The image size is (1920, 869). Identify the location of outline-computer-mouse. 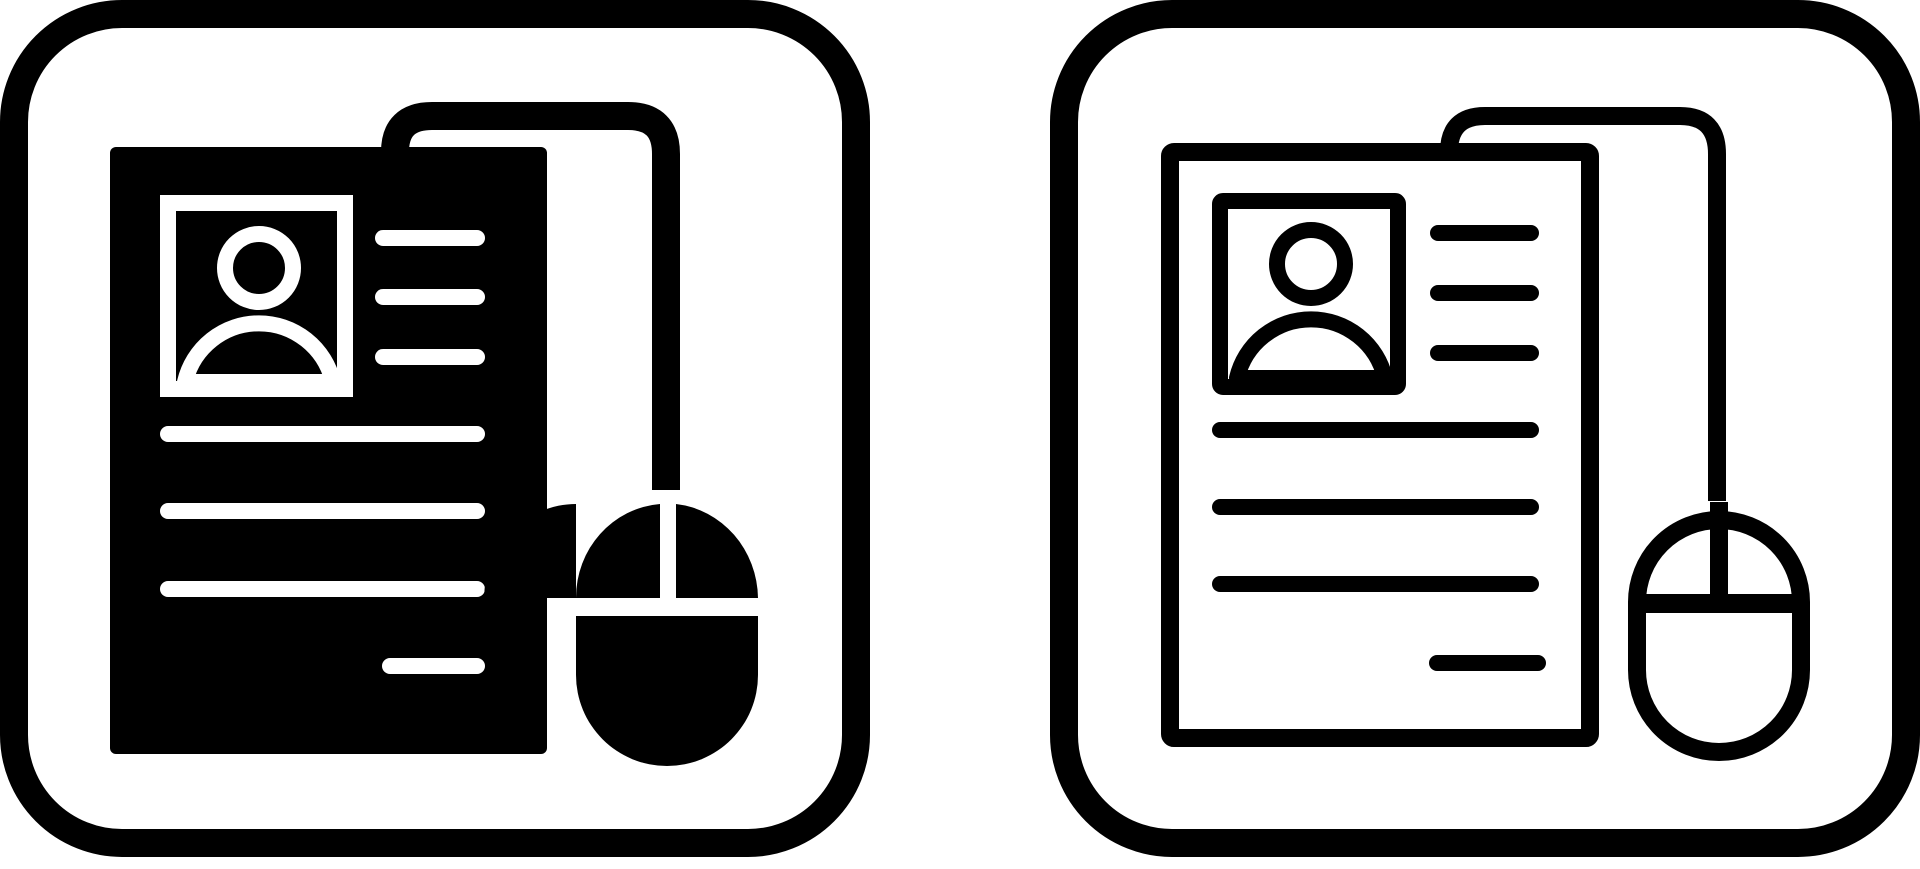
(1719, 631).